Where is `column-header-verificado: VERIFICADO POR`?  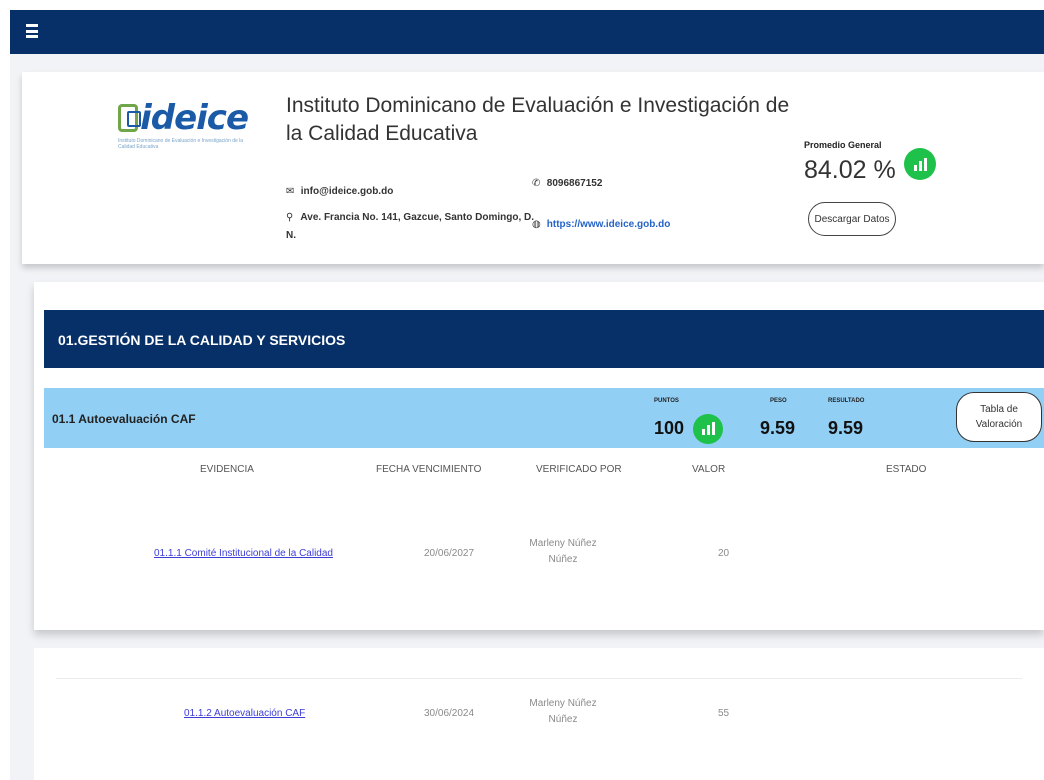 column-header-verificado: VERIFICADO POR is located at coordinates (579, 469).